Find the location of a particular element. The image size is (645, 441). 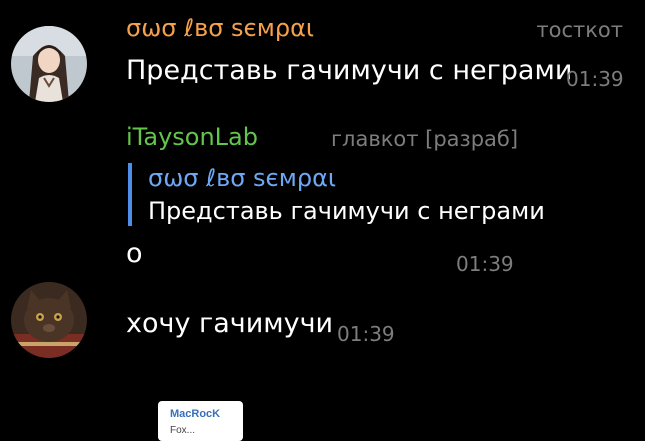

message-text: Представь гачимучи с неграми is located at coordinates (349, 70).